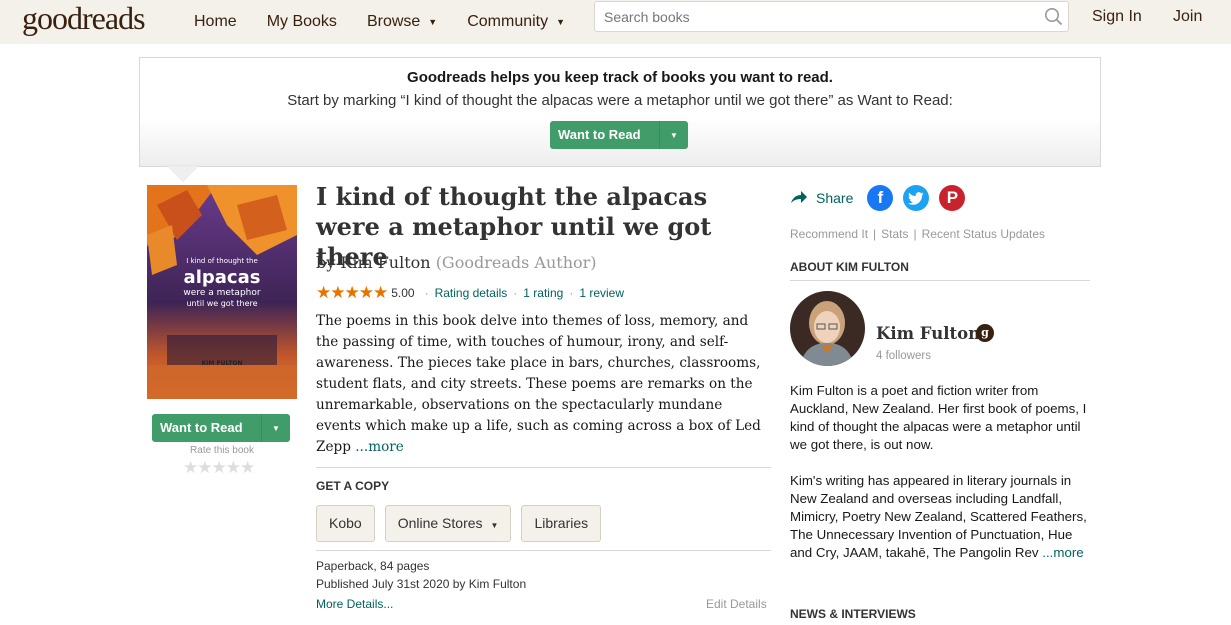 The width and height of the screenshot is (1231, 625). What do you see at coordinates (353, 486) in the screenshot?
I see `get-a-copy-heading: GET A COPY` at bounding box center [353, 486].